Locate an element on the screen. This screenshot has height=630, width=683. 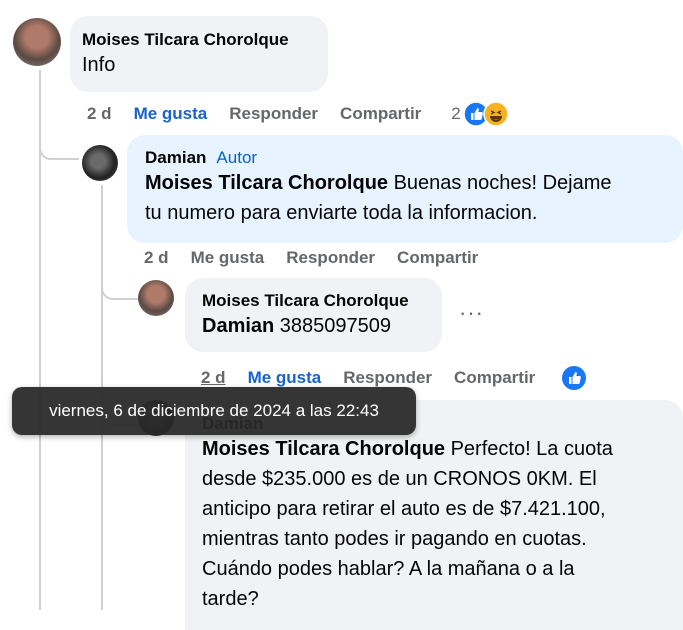
comment-bubble: Moises Tilcara Chorolque Info is located at coordinates (199, 54).